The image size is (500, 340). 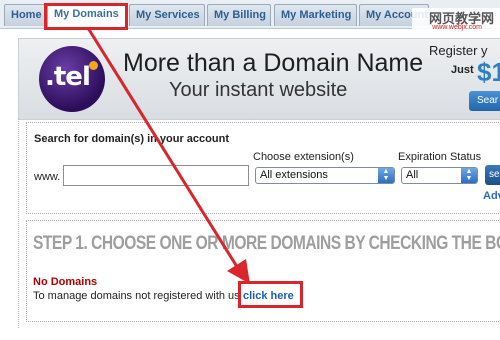 I want to click on logo-dot-icon, so click(x=93, y=65).